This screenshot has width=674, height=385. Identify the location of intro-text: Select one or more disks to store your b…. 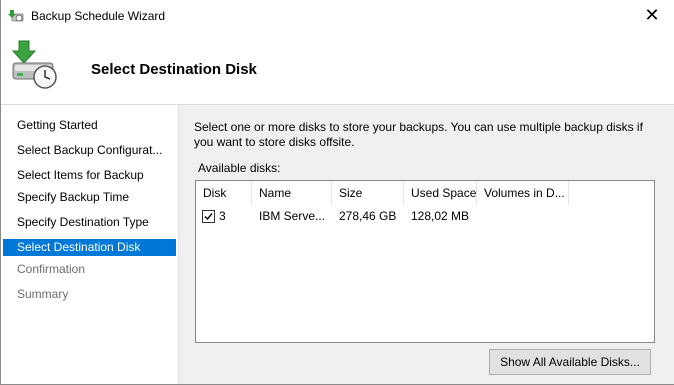
(418, 134).